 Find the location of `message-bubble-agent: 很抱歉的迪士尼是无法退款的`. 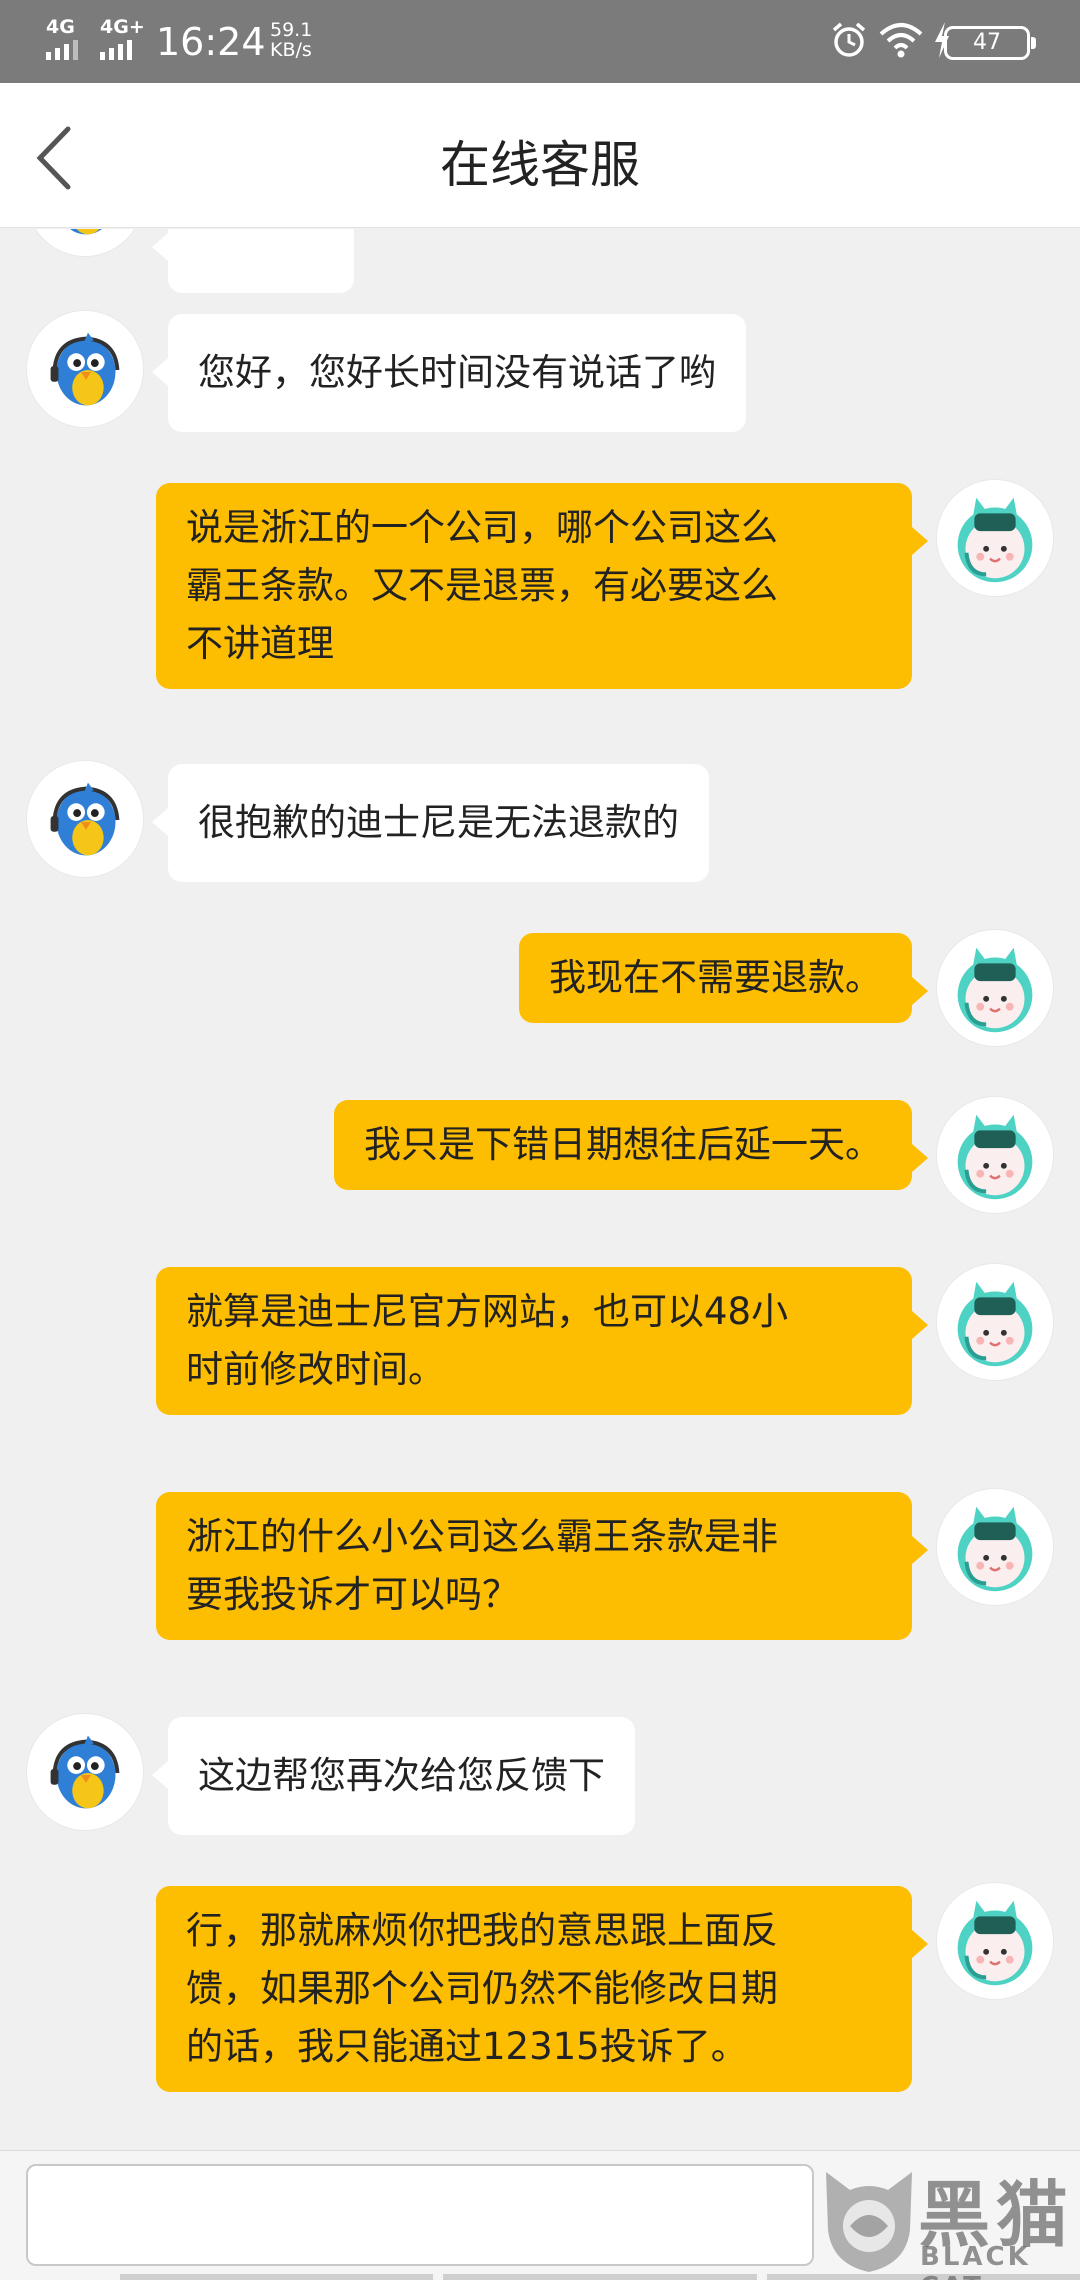

message-bubble-agent: 很抱歉的迪士尼是无法退款的 is located at coordinates (430, 823).